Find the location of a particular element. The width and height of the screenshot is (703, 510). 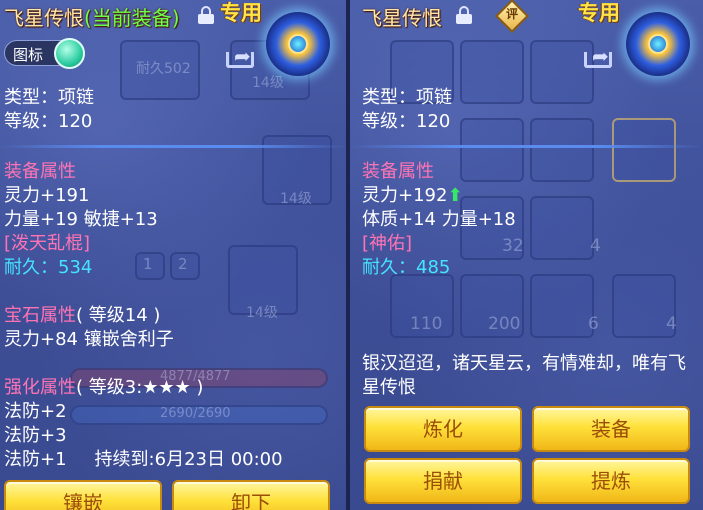

special-skill: [泼天乱棍] is located at coordinates (47, 243).